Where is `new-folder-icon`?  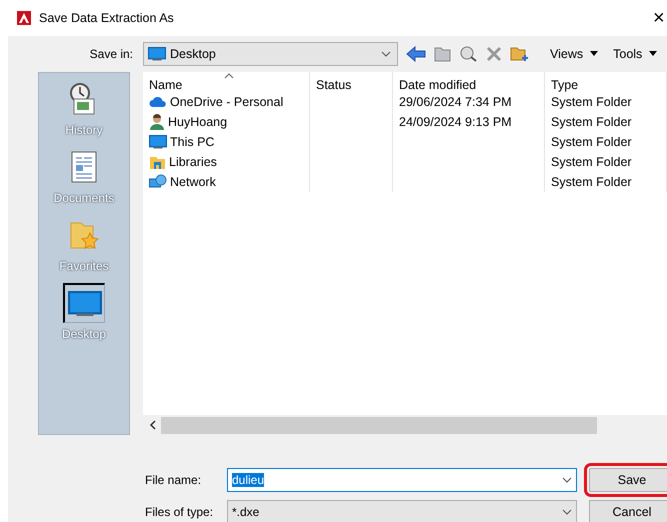
new-folder-icon is located at coordinates (519, 54).